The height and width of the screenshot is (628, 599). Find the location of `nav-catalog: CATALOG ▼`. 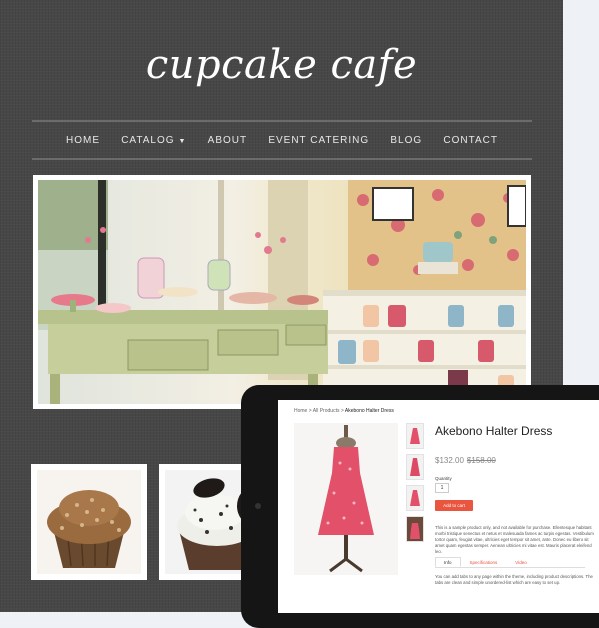

nav-catalog: CATALOG ▼ is located at coordinates (153, 140).